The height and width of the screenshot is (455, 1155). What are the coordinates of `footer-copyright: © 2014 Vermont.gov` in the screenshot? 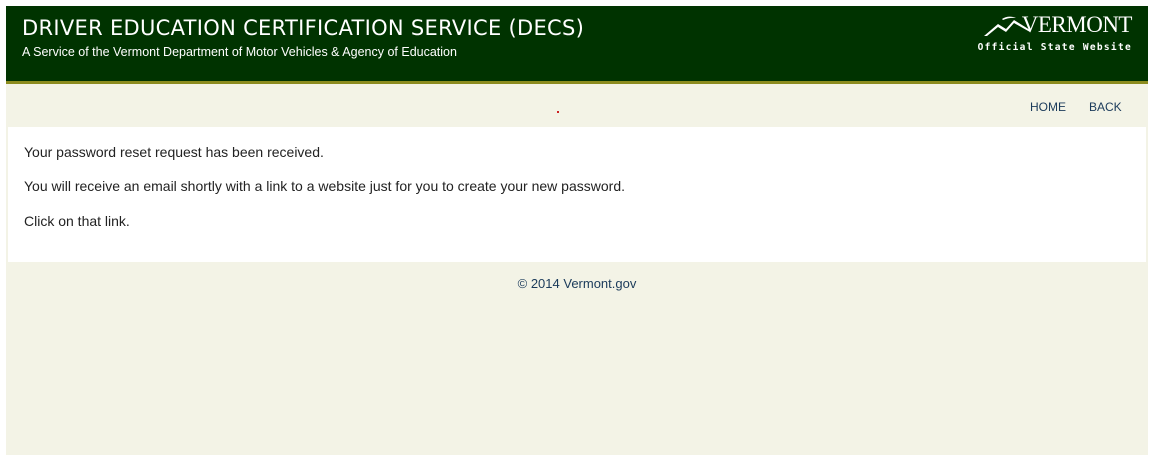 It's located at (577, 283).